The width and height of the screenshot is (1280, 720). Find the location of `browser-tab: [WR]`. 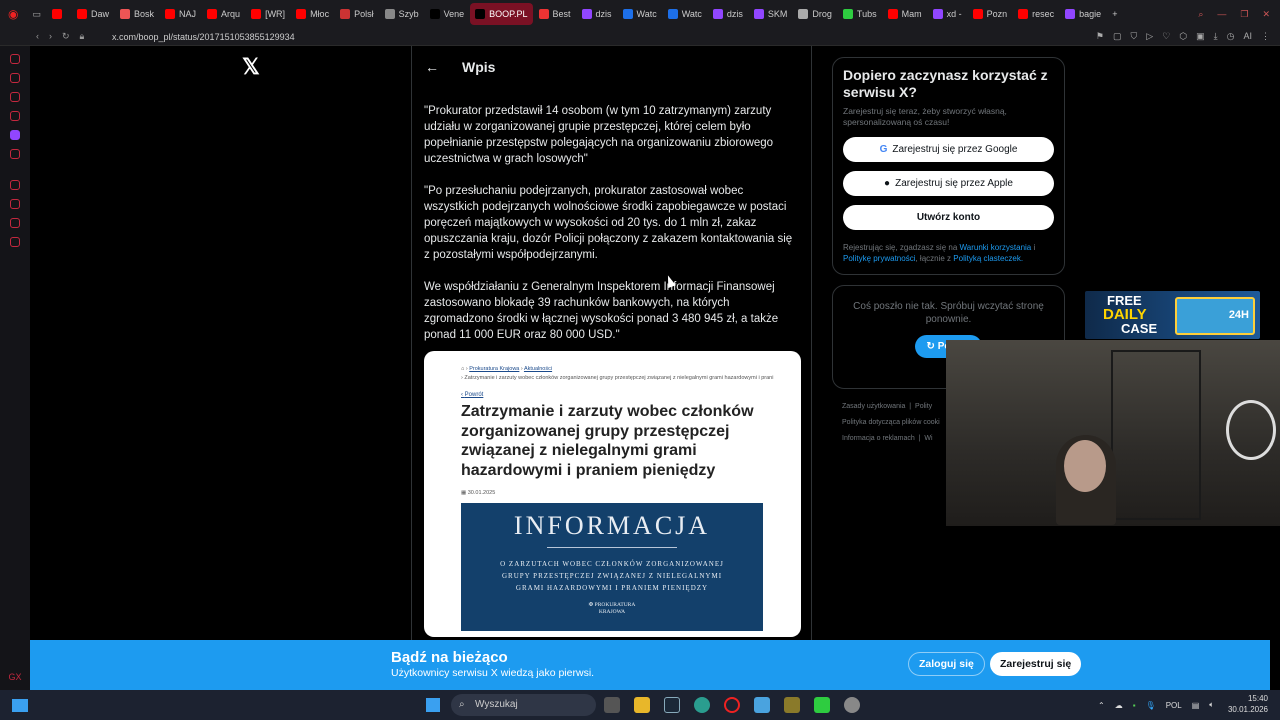

browser-tab: [WR] is located at coordinates (268, 14).